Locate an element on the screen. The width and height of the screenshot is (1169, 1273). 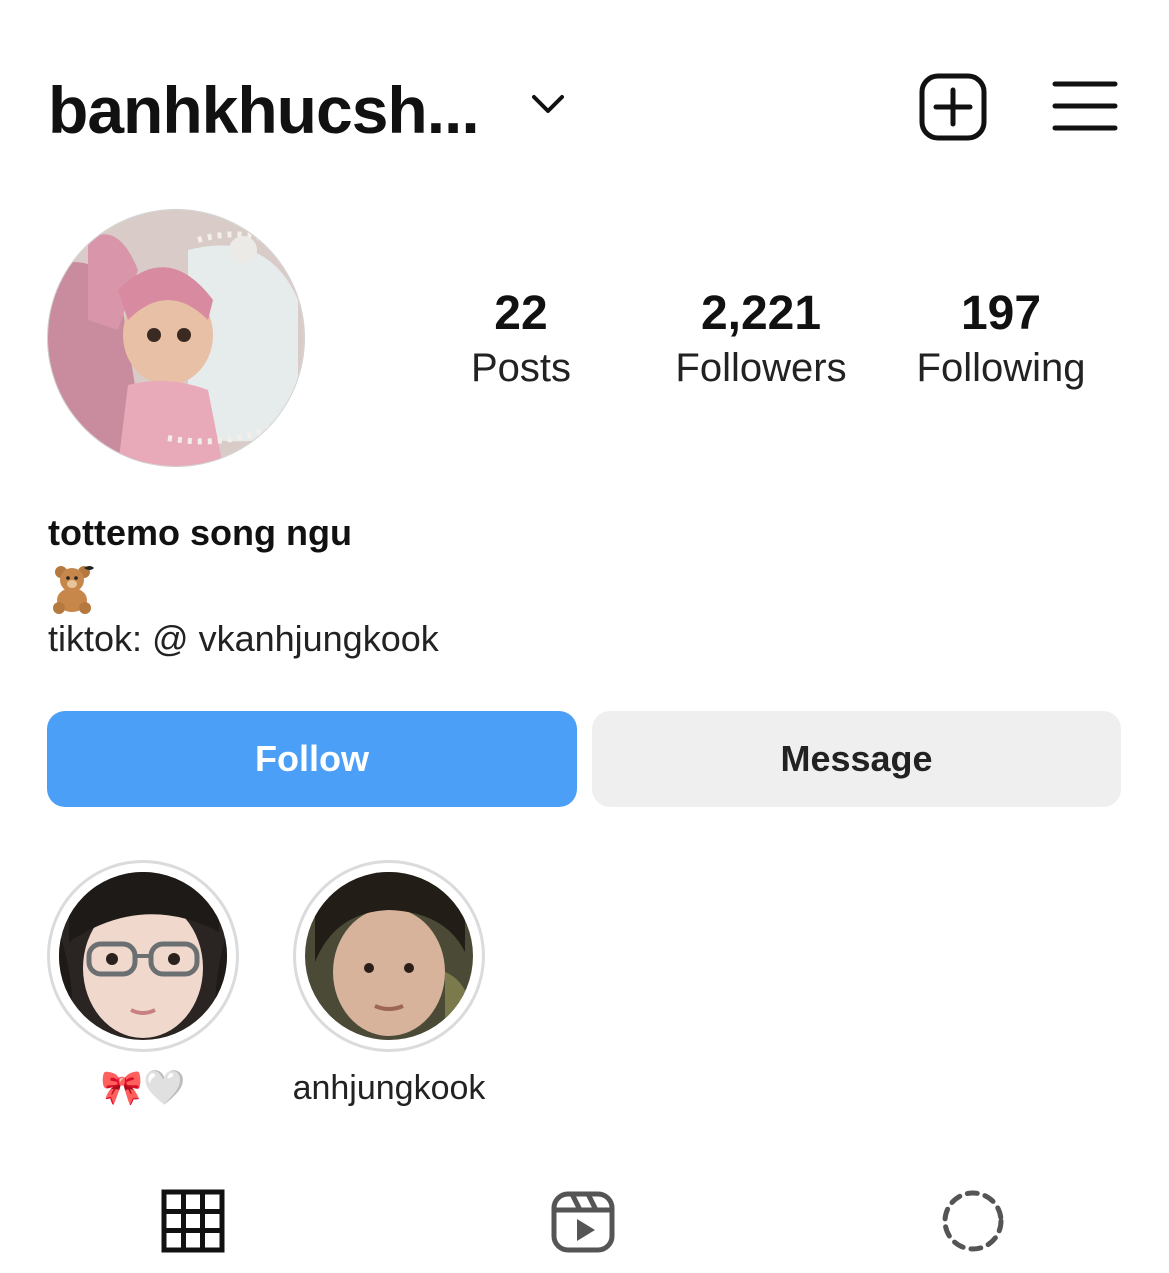
profile-tab-bar is located at coordinates (584, 1226).